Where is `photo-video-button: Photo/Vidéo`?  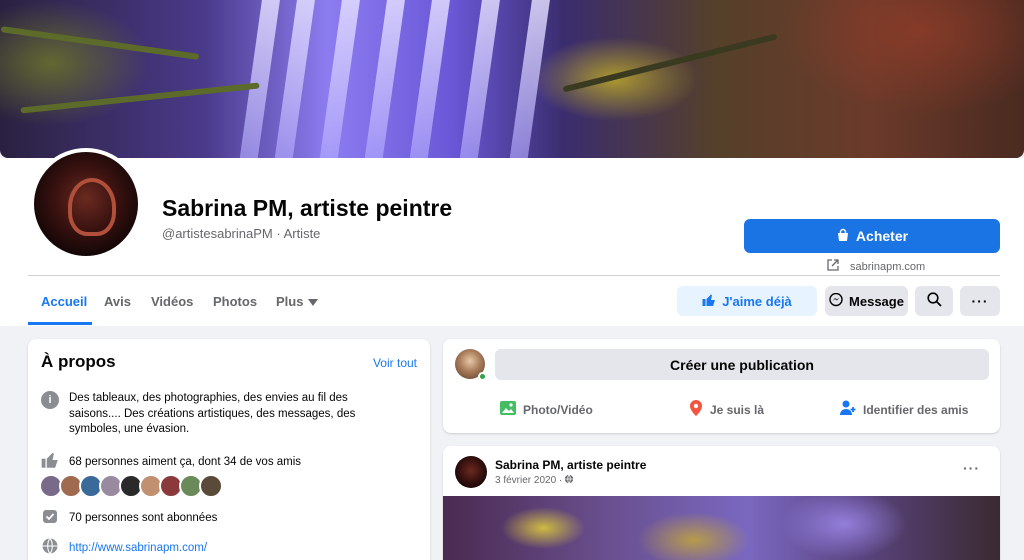
photo-video-button: Photo/Vidéo is located at coordinates (546, 409).